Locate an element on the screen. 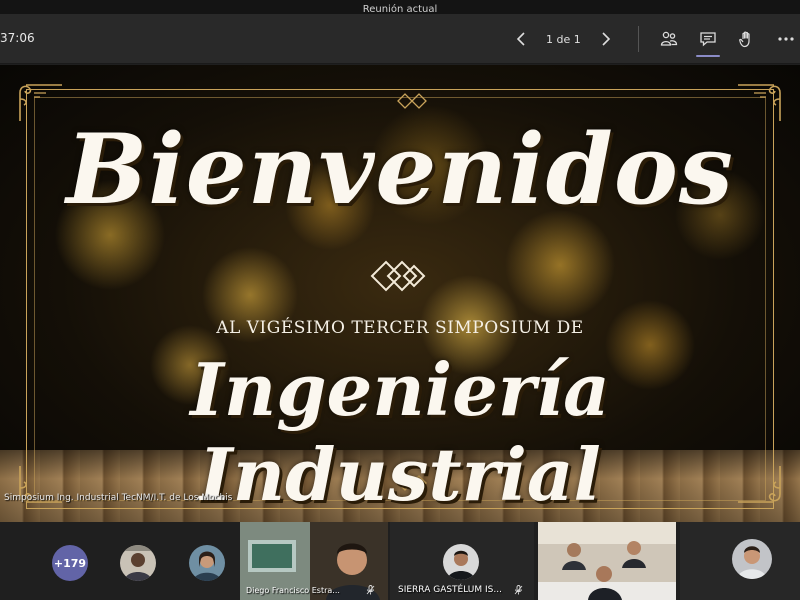 This screenshot has width=800, height=600. chat-button is located at coordinates (708, 42).